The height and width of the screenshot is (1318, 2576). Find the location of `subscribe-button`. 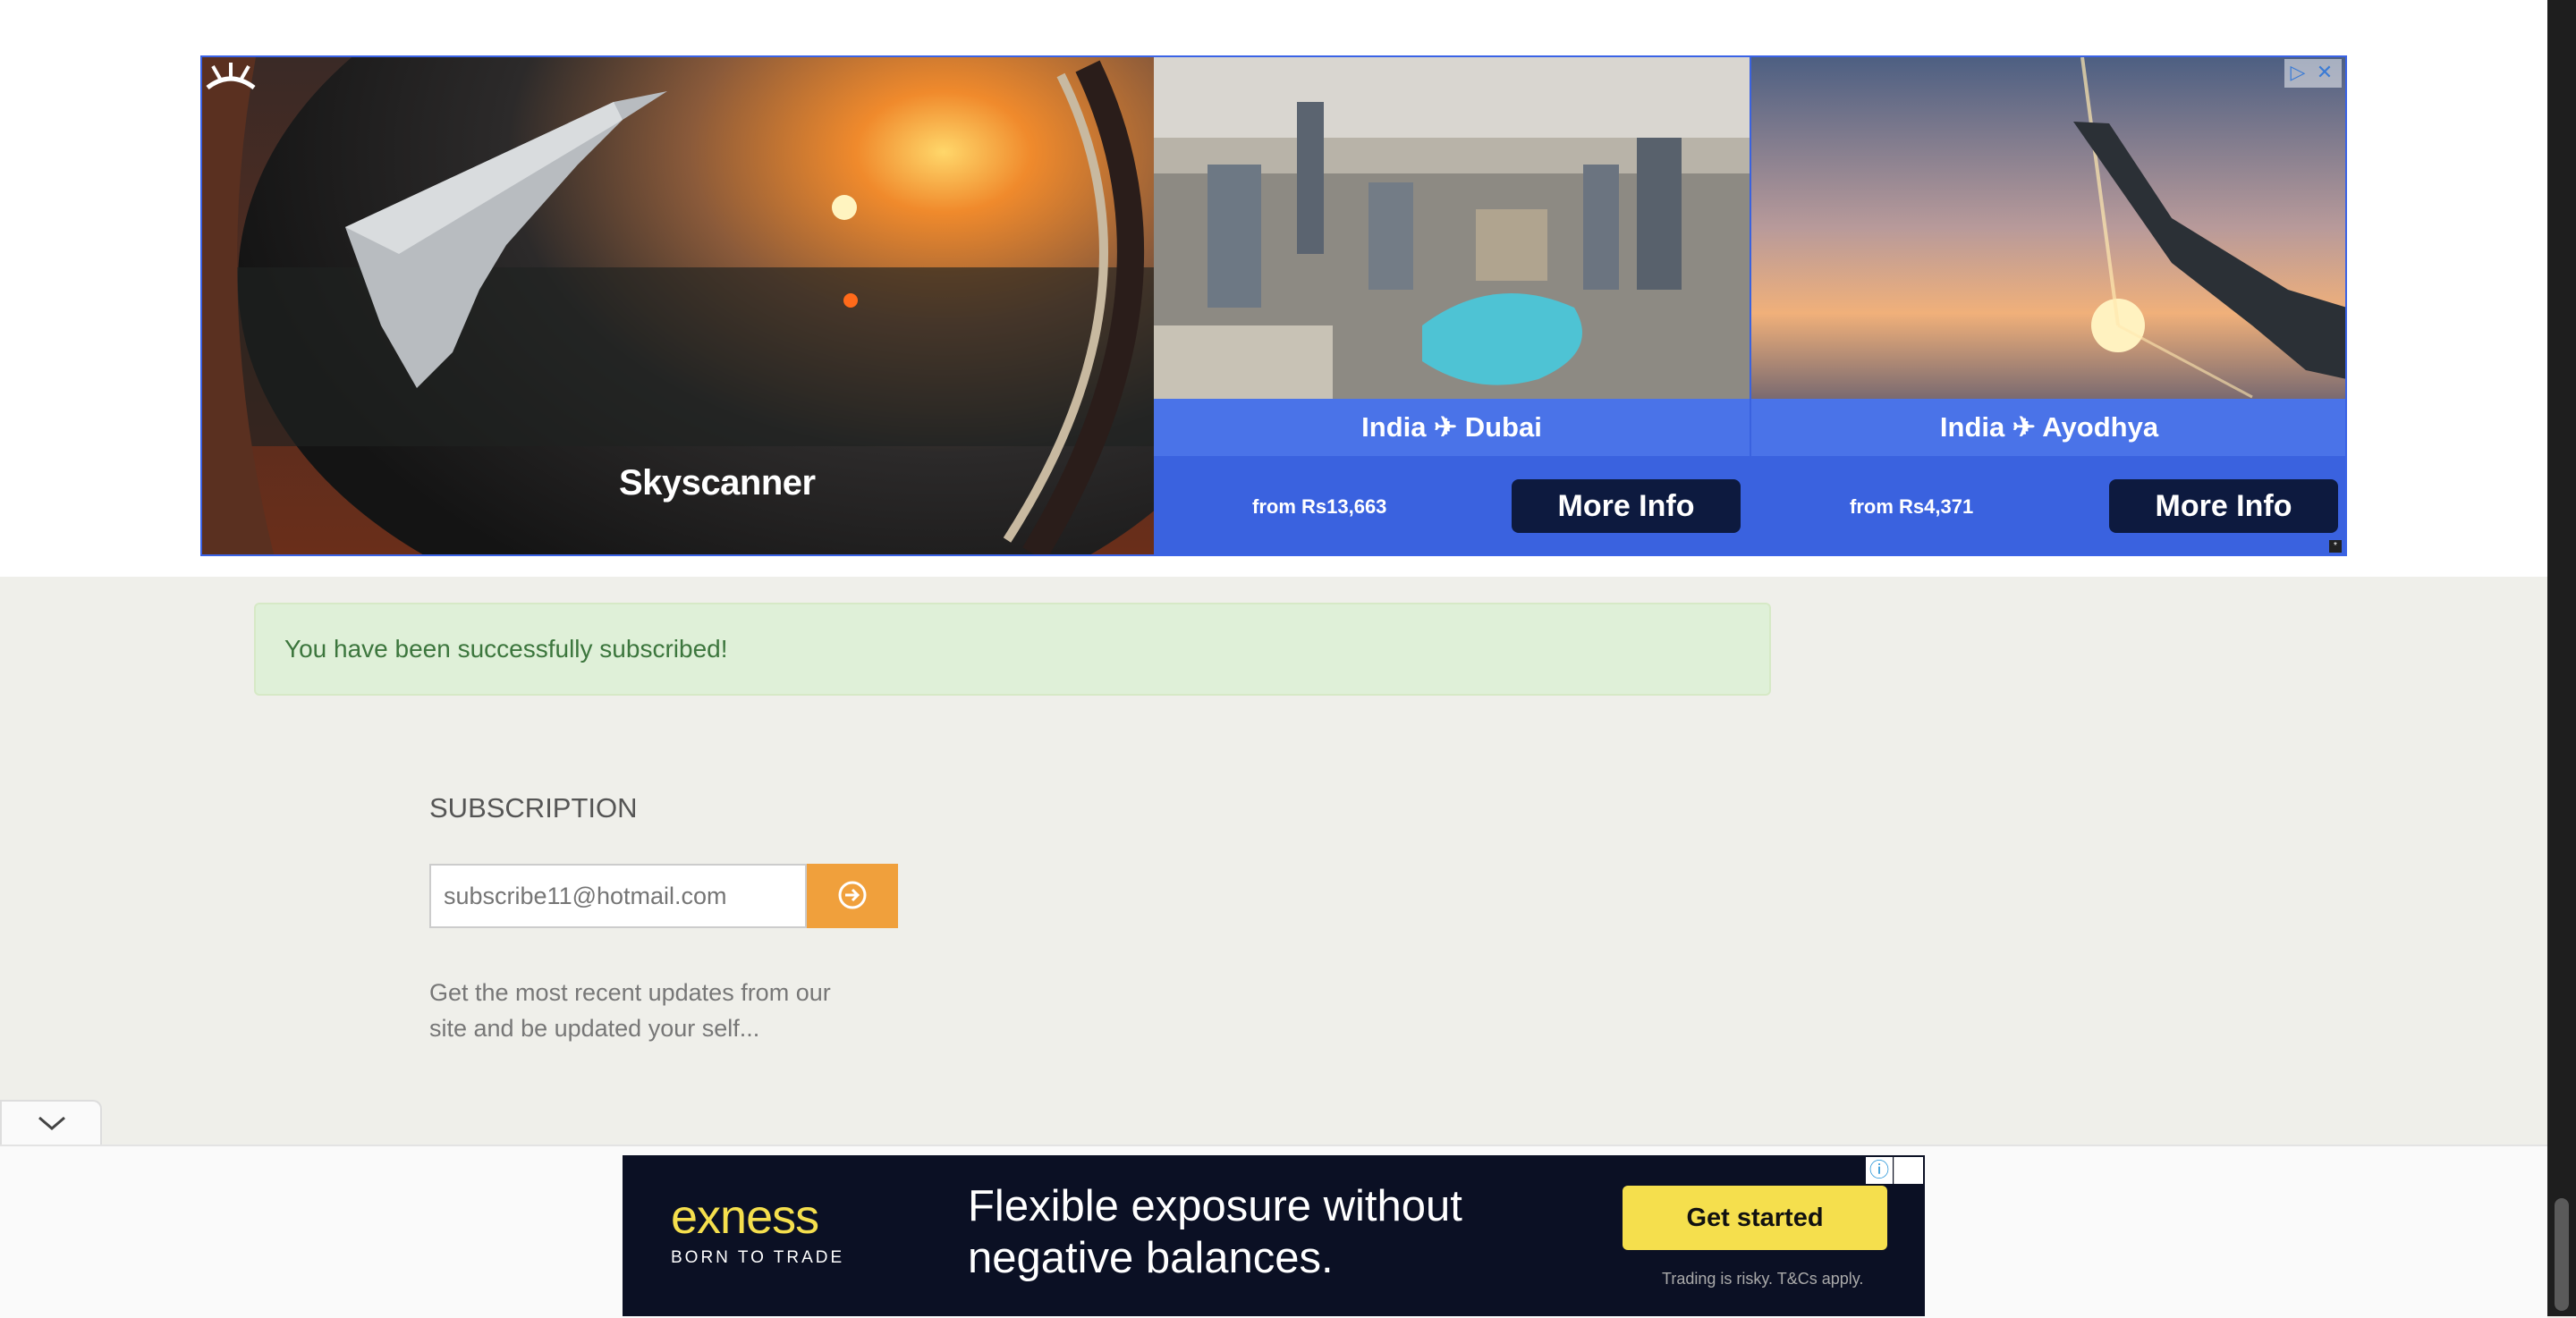

subscribe-button is located at coordinates (852, 896).